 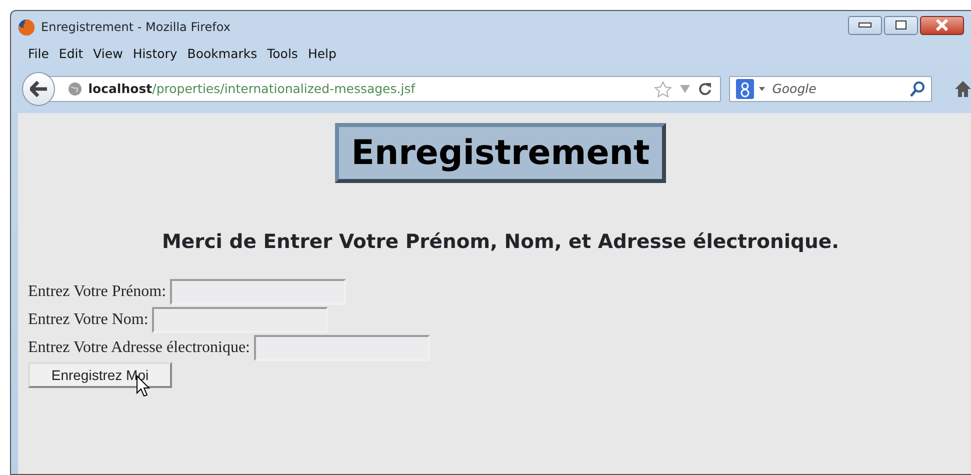 I want to click on instructions-text: Merci de Entrer Votre Prénom, Nom, et Adresse électronique., so click(x=500, y=242).